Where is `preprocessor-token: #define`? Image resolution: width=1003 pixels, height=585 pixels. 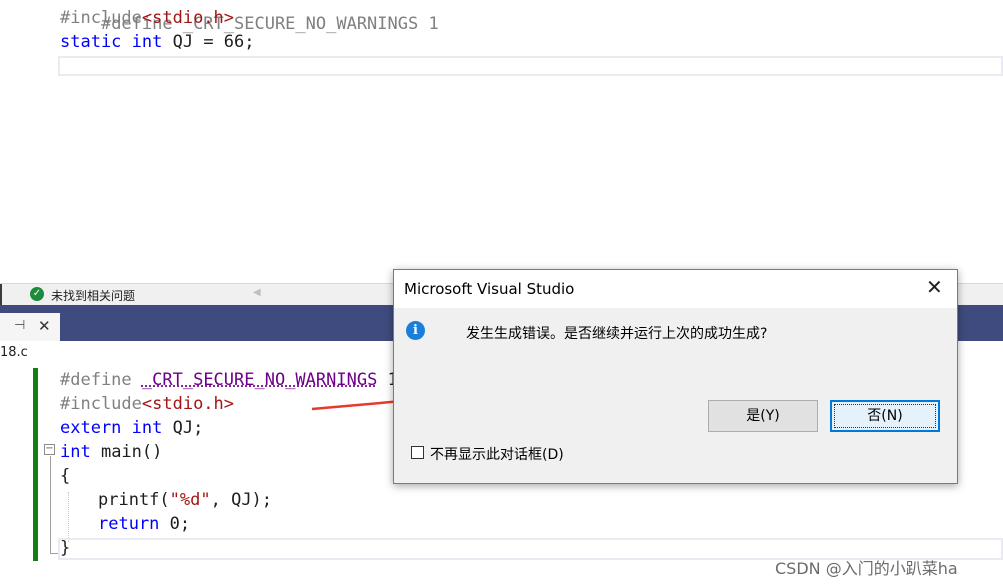
preprocessor-token: #define is located at coordinates (96, 380).